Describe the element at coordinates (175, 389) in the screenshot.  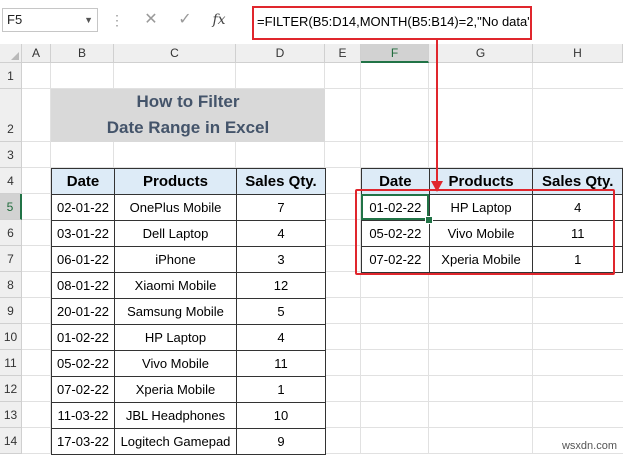
I see `cell-product: Xperia Mobile` at that location.